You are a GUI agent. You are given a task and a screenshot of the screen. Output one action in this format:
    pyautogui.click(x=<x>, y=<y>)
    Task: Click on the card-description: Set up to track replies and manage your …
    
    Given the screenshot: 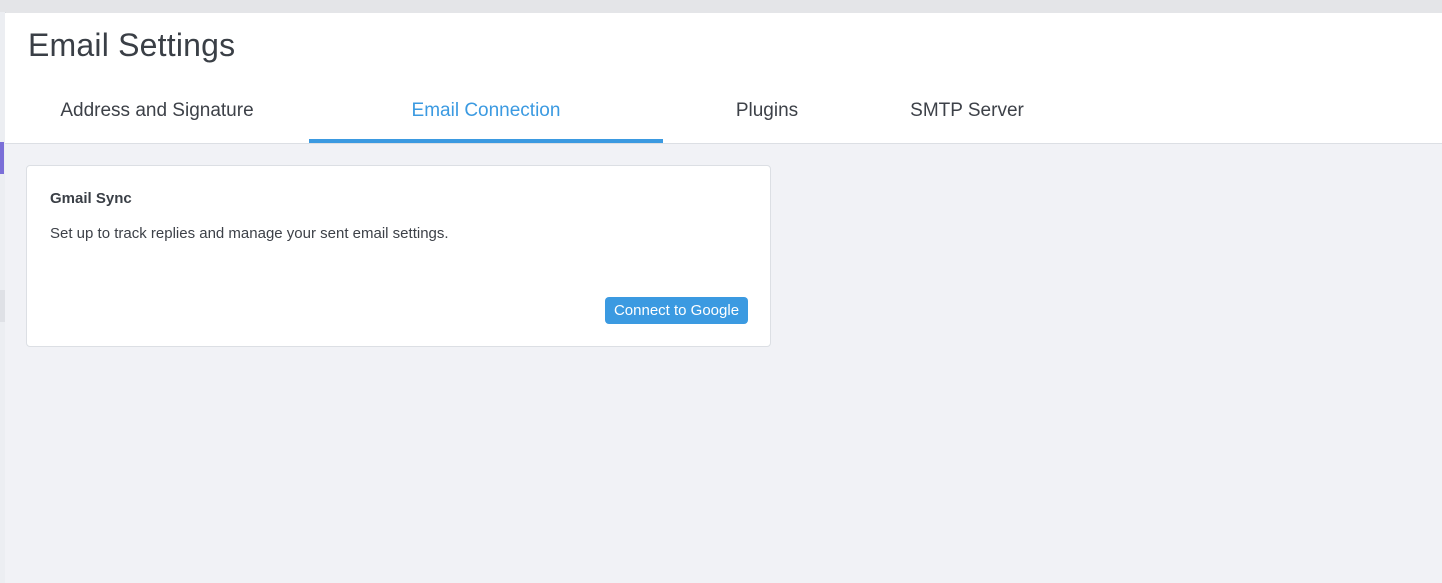 What is the action you would take?
    pyautogui.click(x=249, y=233)
    